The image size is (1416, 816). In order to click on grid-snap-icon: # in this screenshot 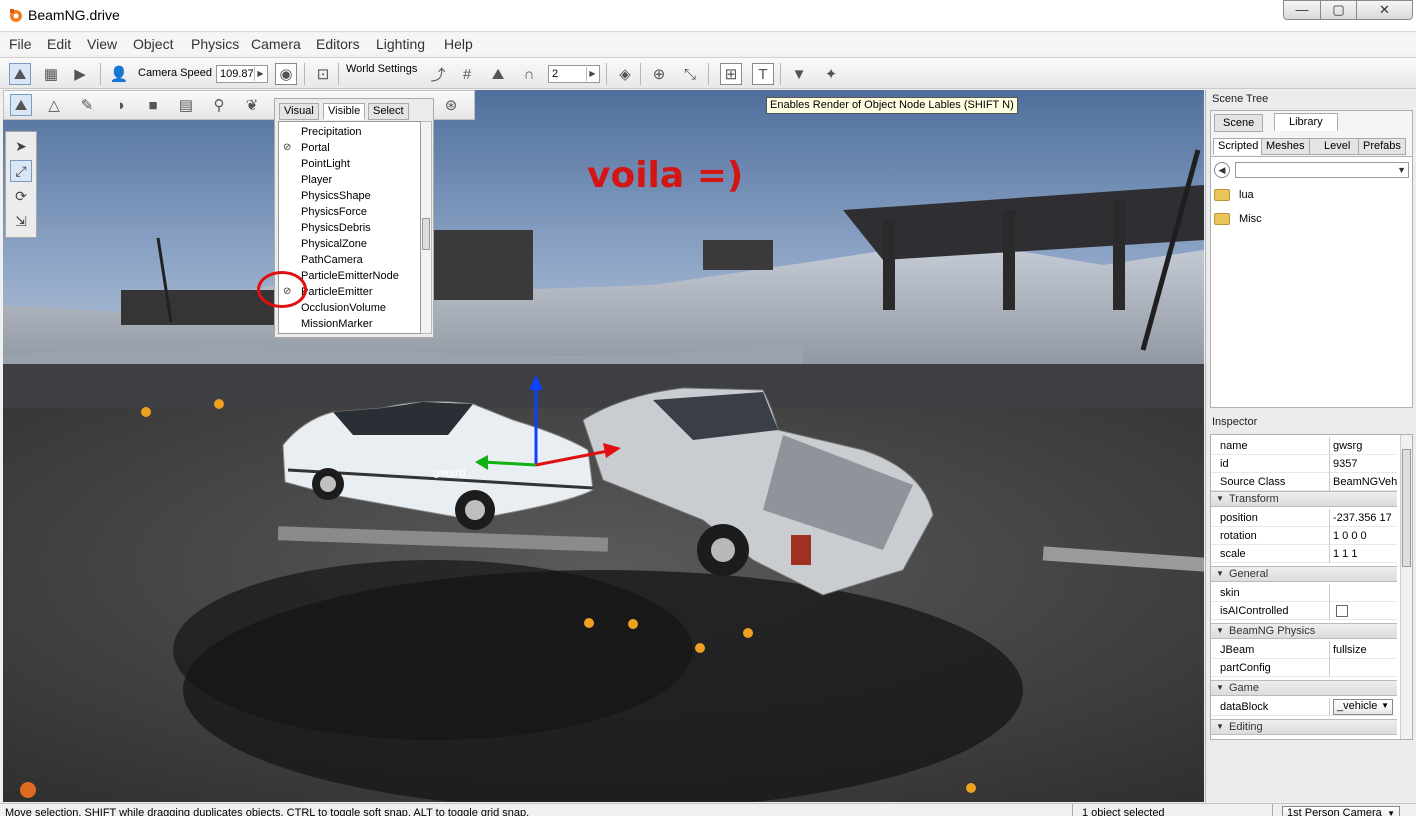, I will do `click(467, 74)`.